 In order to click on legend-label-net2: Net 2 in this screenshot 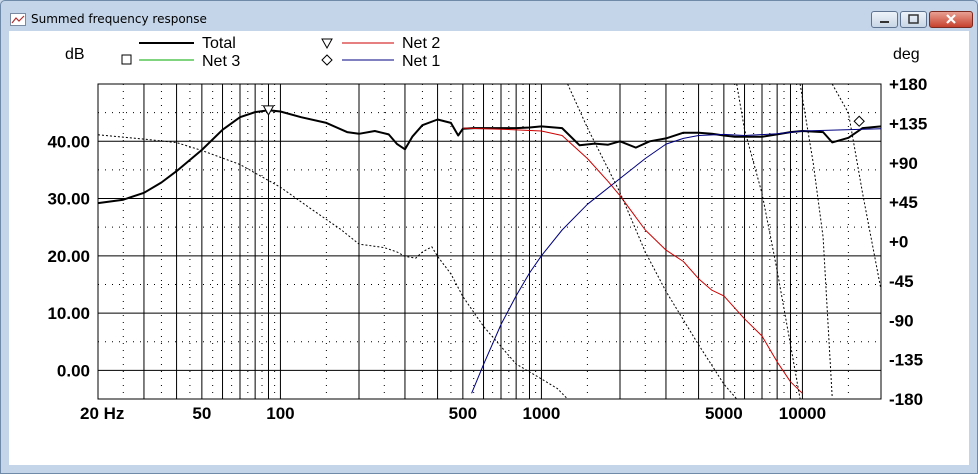, I will do `click(421, 43)`.